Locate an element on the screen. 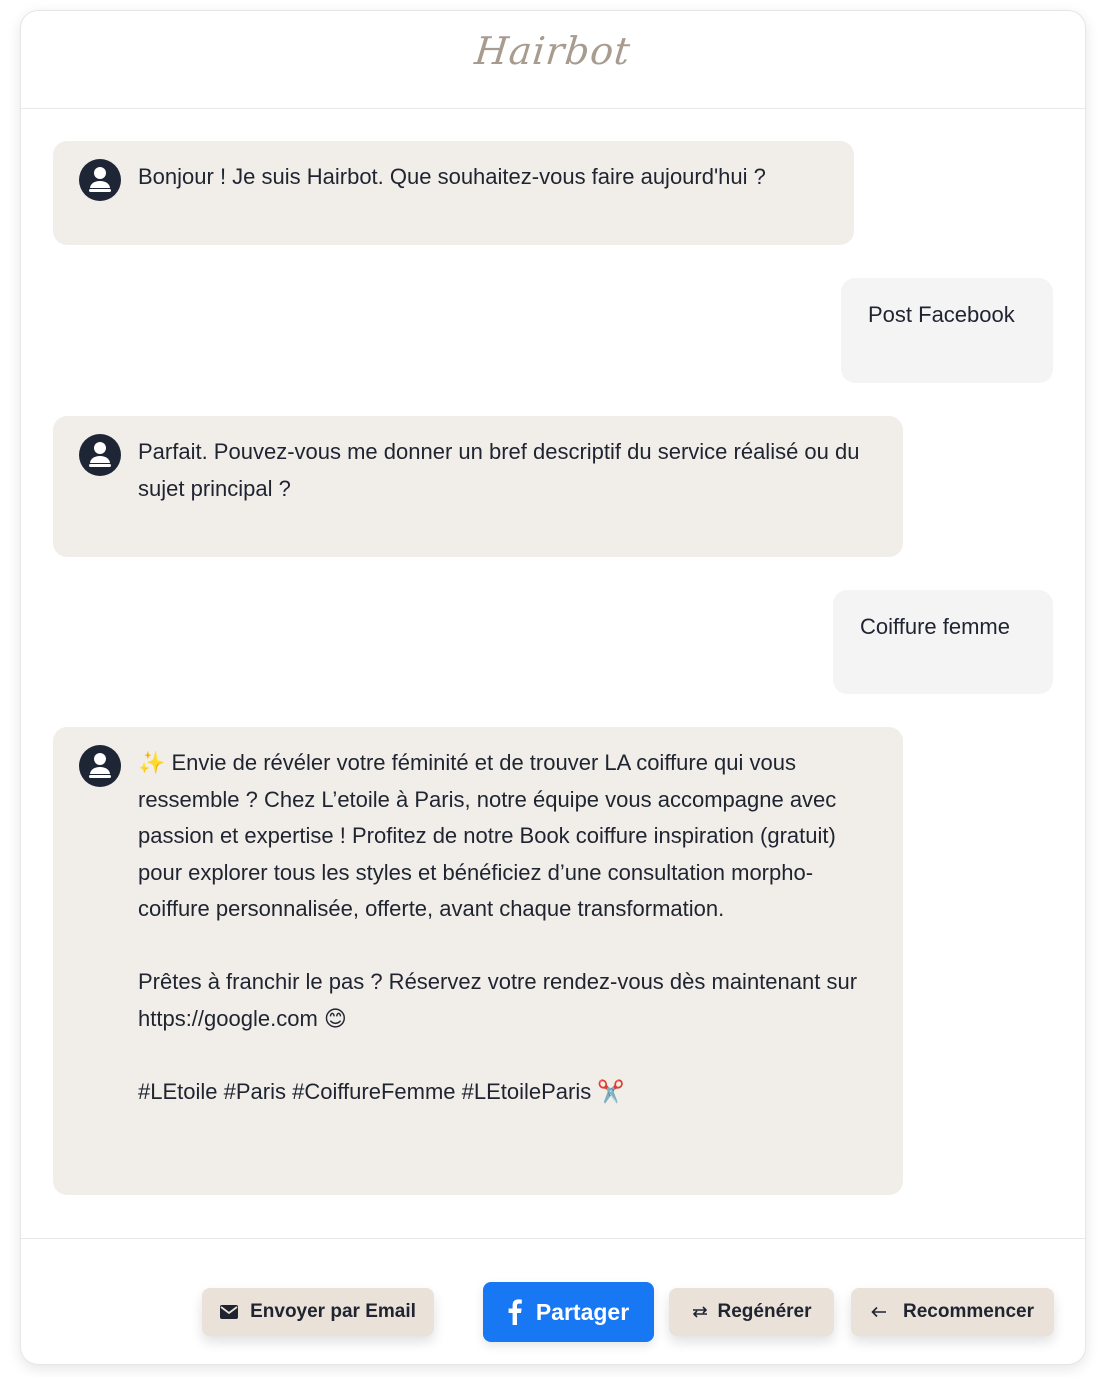  send-email-button: Envoyer par Email is located at coordinates (318, 1312).